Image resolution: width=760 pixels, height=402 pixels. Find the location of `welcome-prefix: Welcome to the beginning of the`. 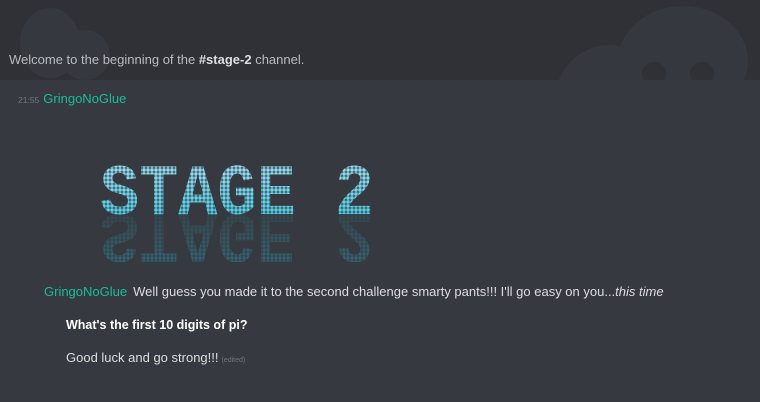

welcome-prefix: Welcome to the beginning of the is located at coordinates (104, 59).